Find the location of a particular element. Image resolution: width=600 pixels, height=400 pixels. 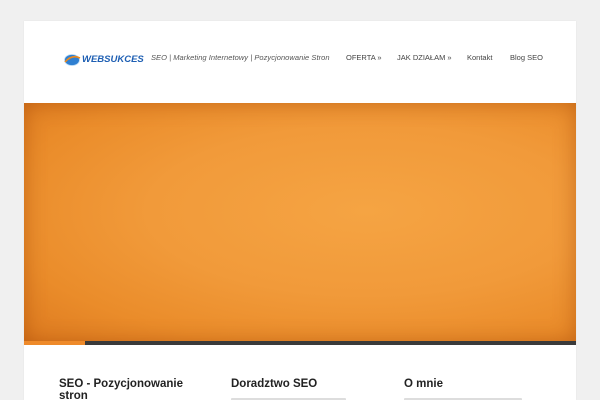

main-nav: OFERTA » JAK DZIAŁAM » Kontakt Blog SEO is located at coordinates (300, 59).